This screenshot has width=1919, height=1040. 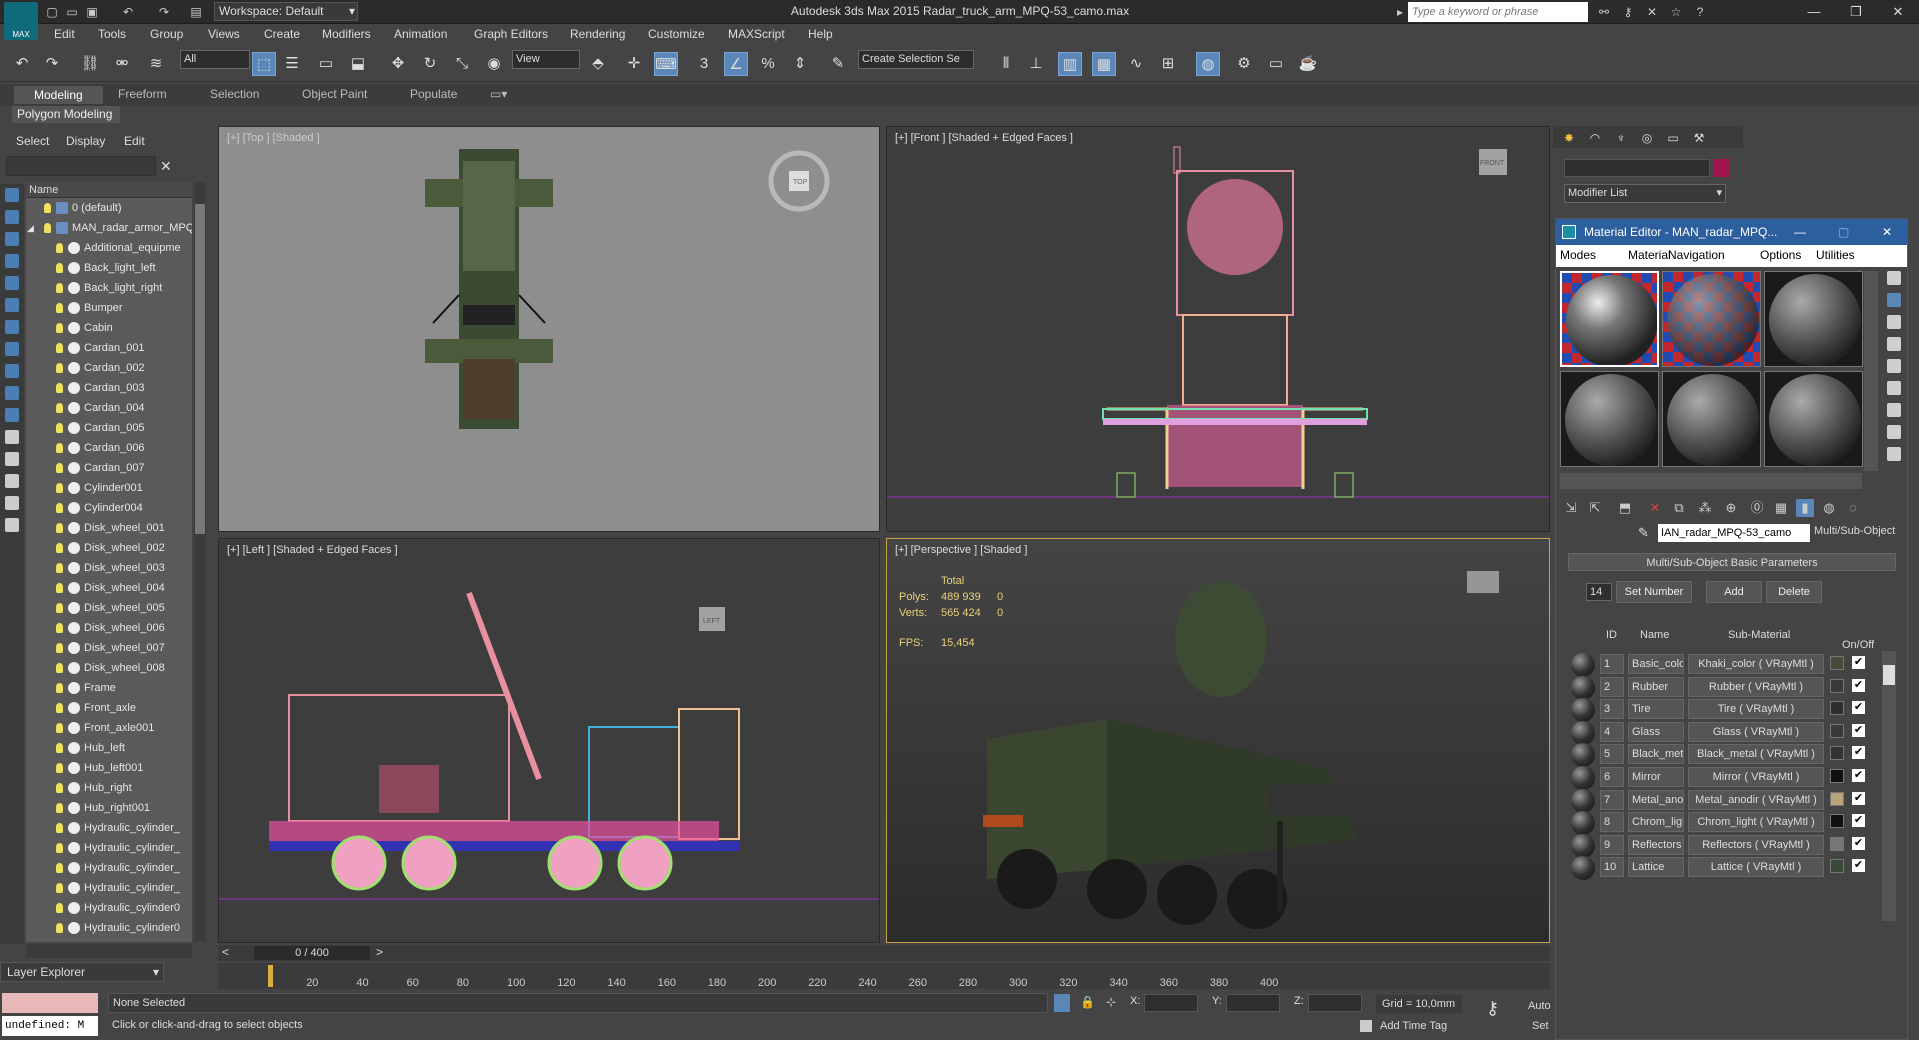 I want to click on undo-icon: ↶, so click(x=128, y=12).